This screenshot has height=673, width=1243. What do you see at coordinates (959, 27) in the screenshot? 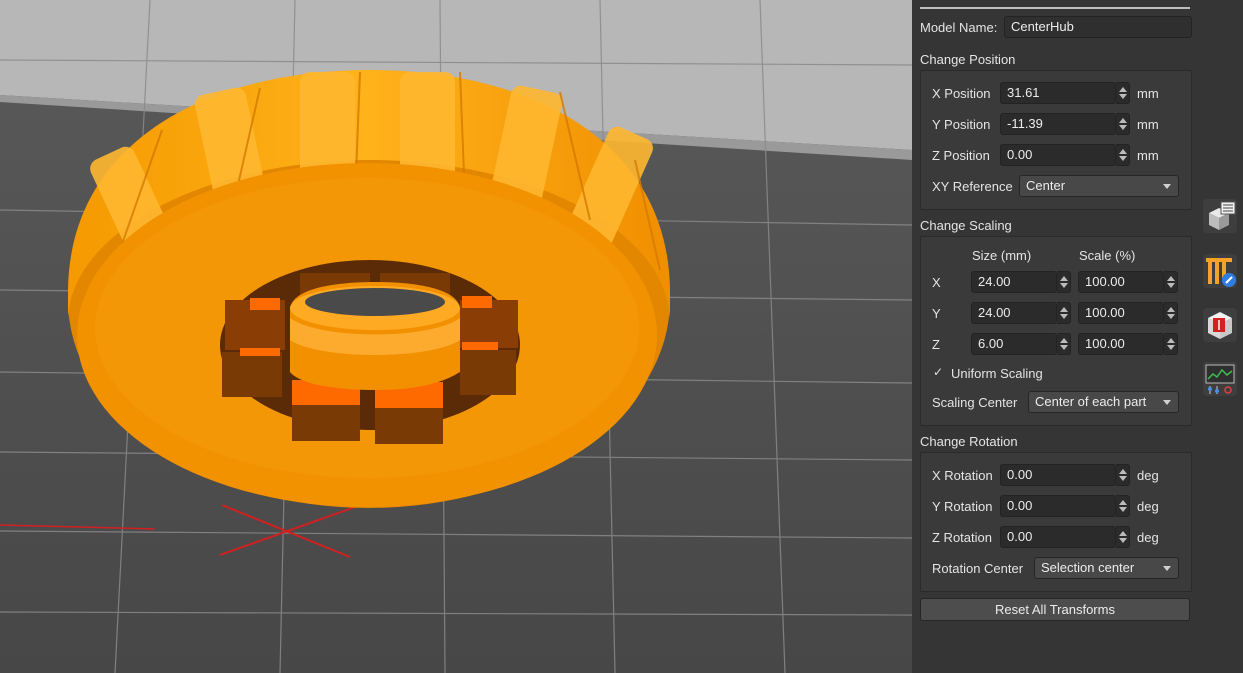
I see `model-name-label: Model Name:` at bounding box center [959, 27].